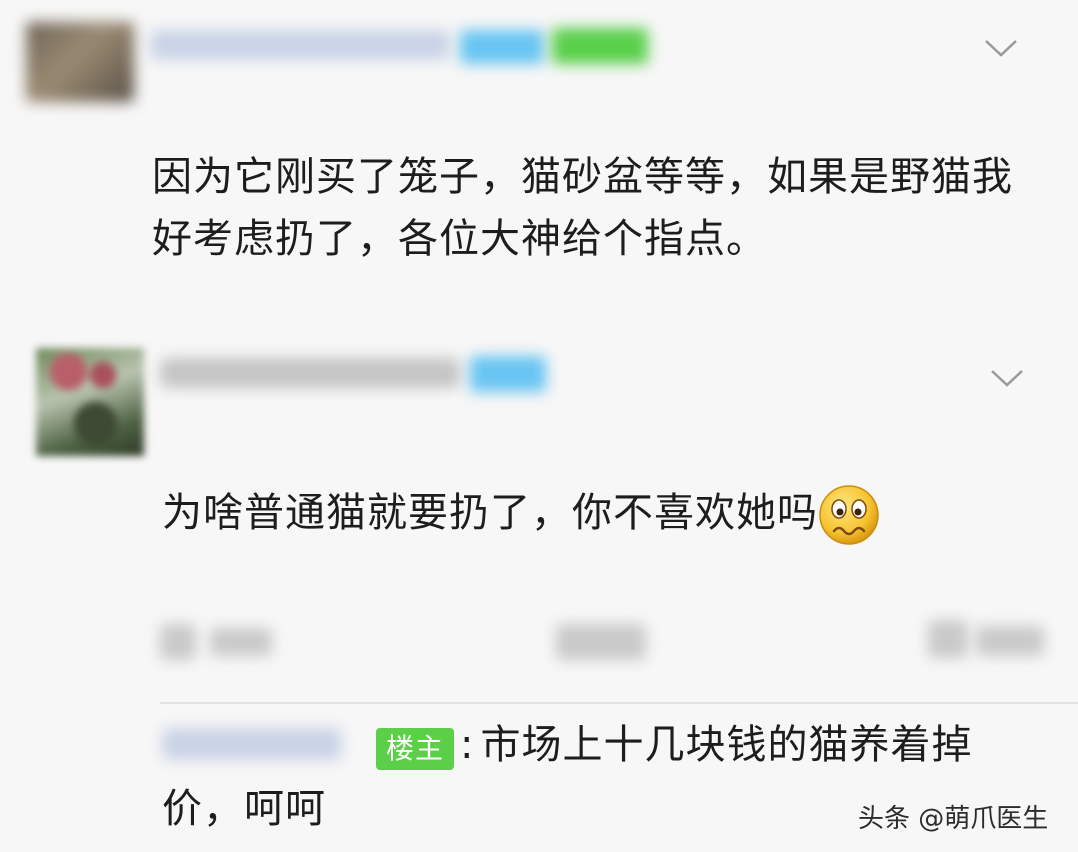 The width and height of the screenshot is (1078, 852). I want to click on comment-2-avatar, so click(90, 402).